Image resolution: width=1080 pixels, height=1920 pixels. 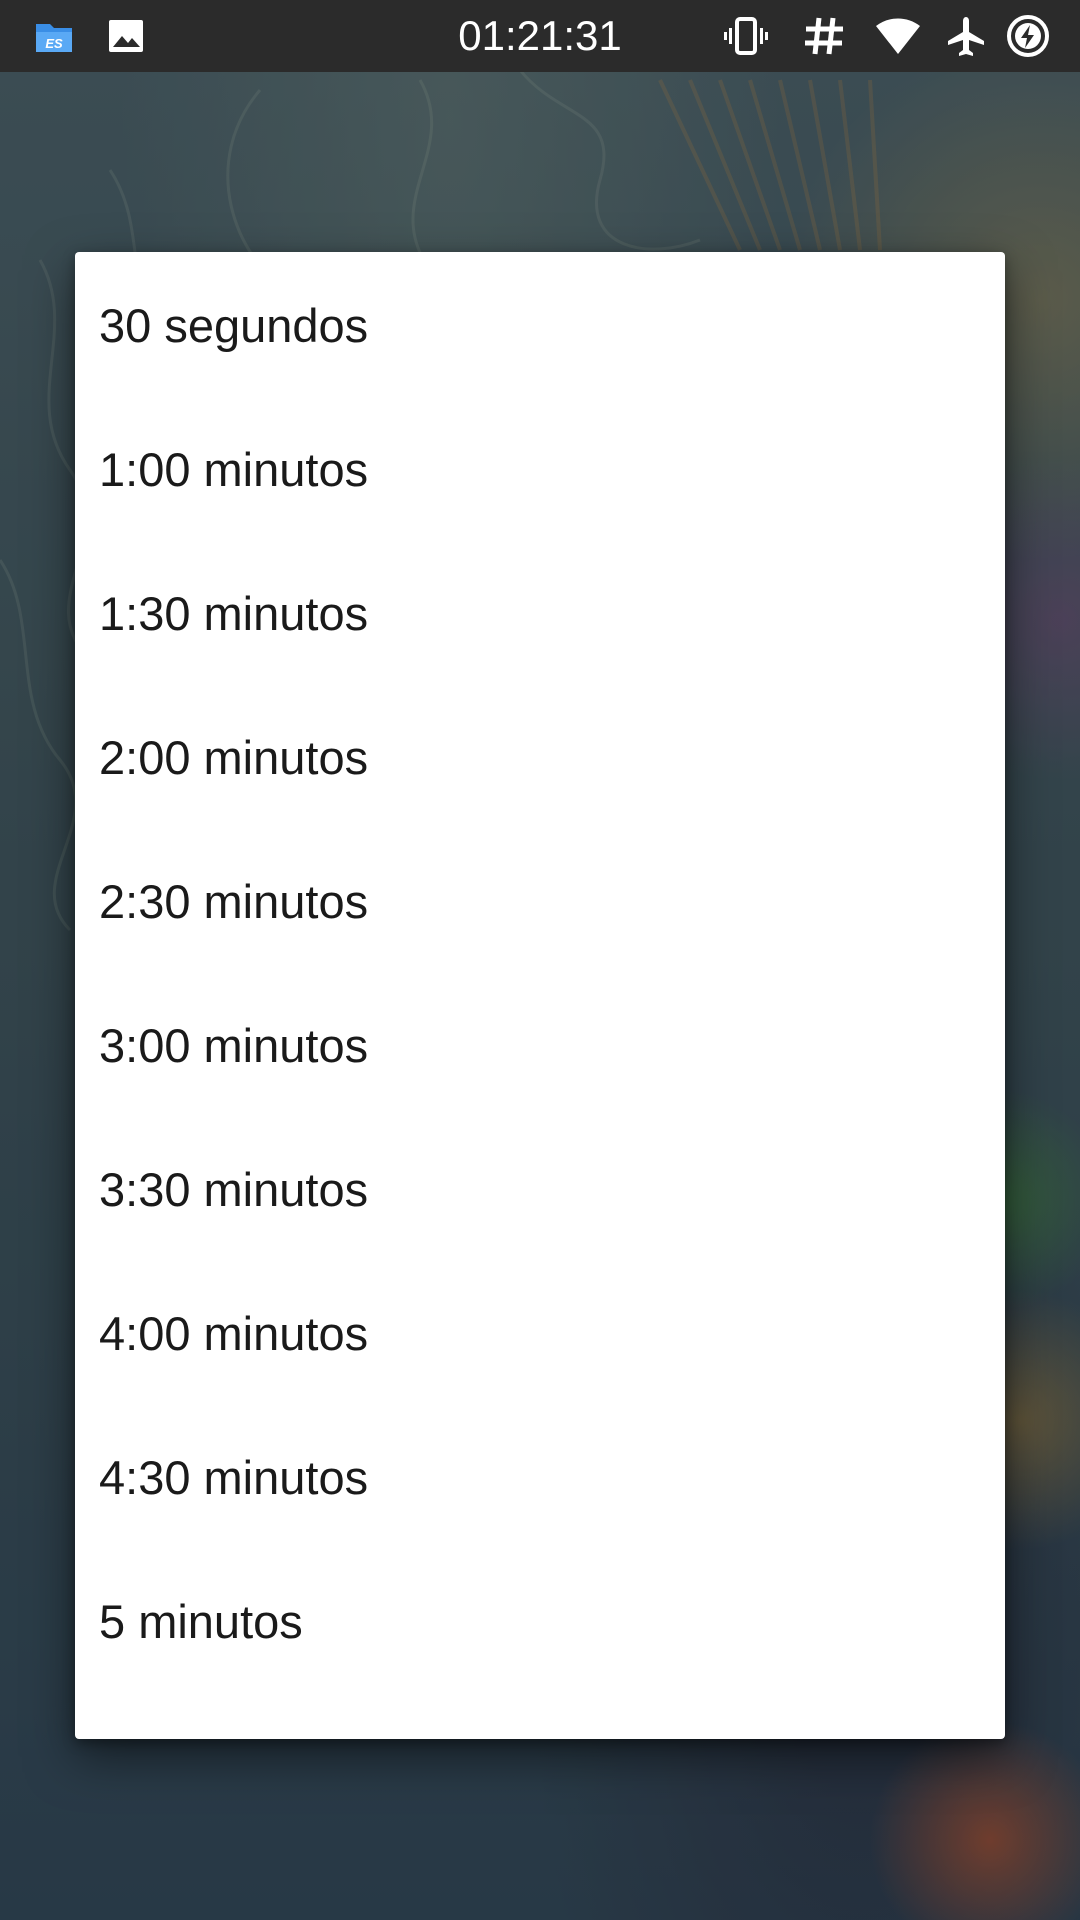 I want to click on option-3-00-minutos: 3:00 minutos, so click(x=540, y=1045).